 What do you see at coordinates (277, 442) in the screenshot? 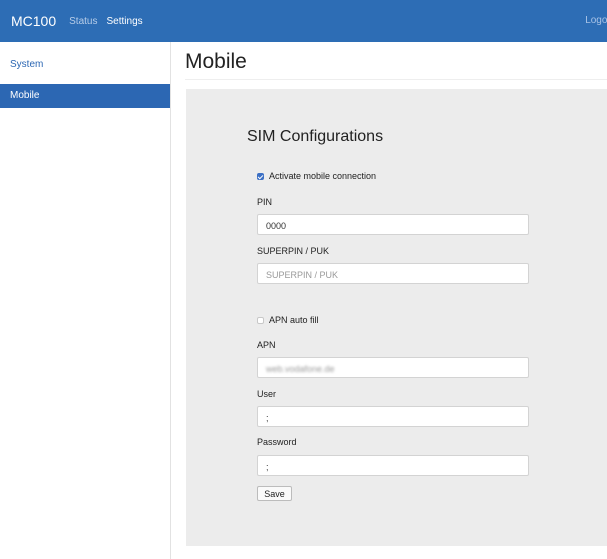
I see `password-label: Password` at bounding box center [277, 442].